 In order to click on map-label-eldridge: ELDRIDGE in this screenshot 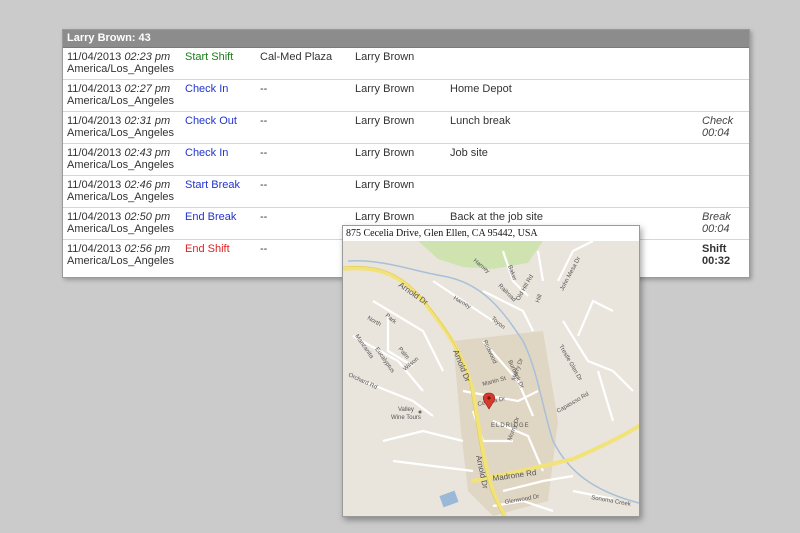, I will do `click(510, 426)`.